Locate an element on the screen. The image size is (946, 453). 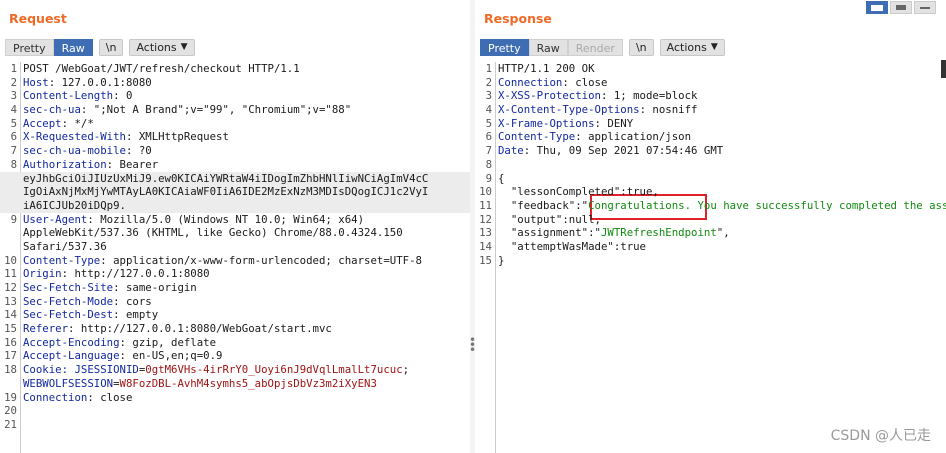
line-content: Host: 127.0.0.1:8080 is located at coordinates (87, 83).